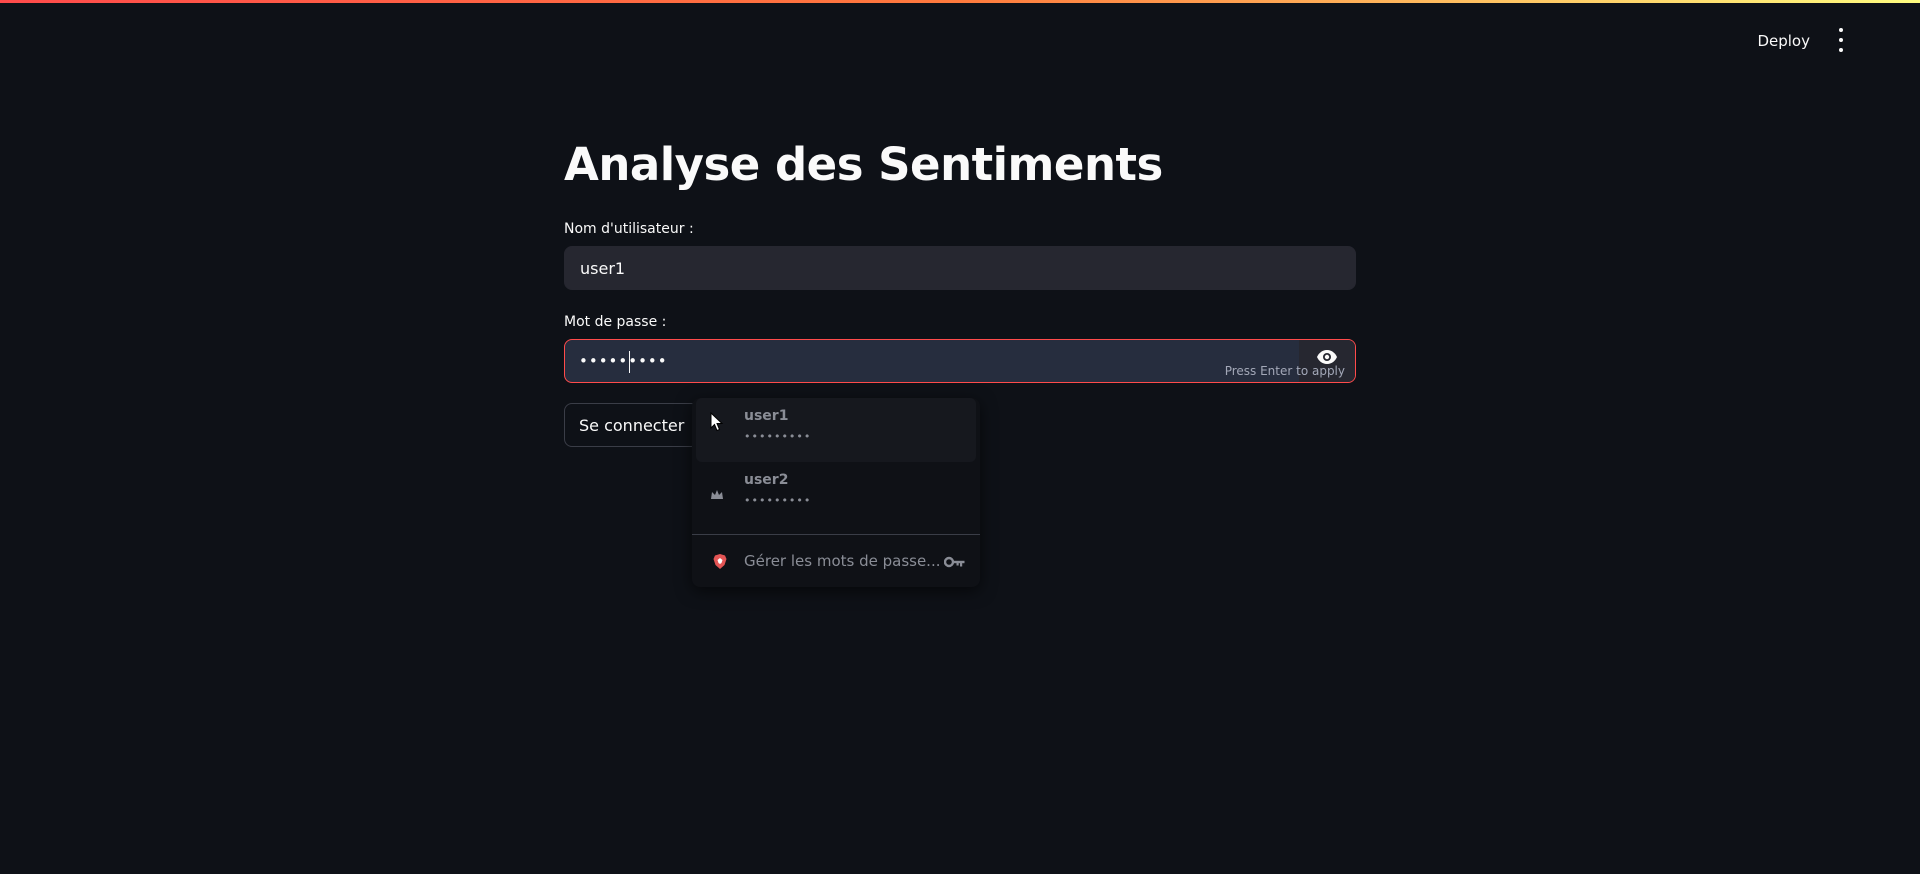 The height and width of the screenshot is (874, 1920). Describe the element at coordinates (766, 480) in the screenshot. I see `saved-username: user2` at that location.